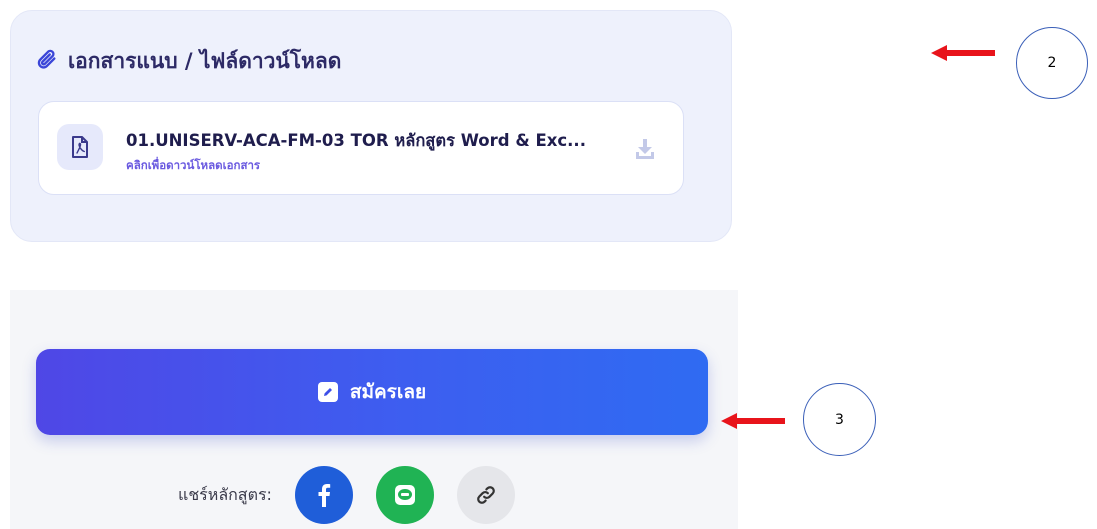 Image resolution: width=1097 pixels, height=529 pixels. Describe the element at coordinates (205, 60) in the screenshot. I see `attachments-title-text: เอกสารแนบ / ไฟล์ดาวน์โหลด` at that location.